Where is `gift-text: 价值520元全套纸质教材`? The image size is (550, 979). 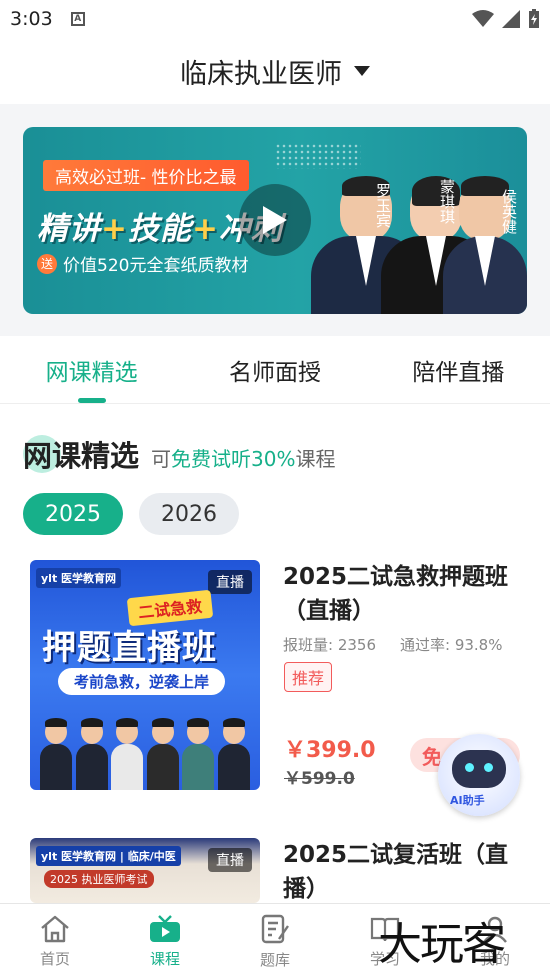
gift-text: 价值520元全套纸质教材 is located at coordinates (156, 266).